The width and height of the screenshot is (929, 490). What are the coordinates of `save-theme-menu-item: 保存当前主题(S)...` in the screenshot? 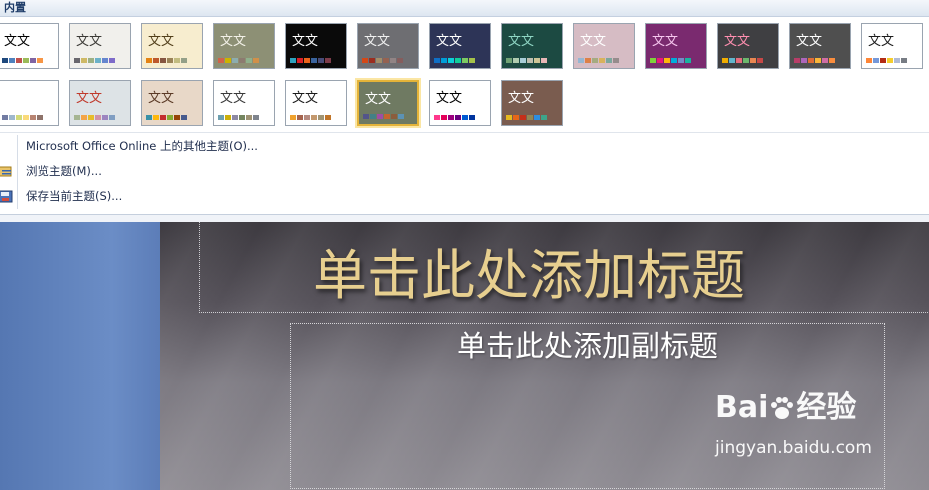 It's located at (250, 196).